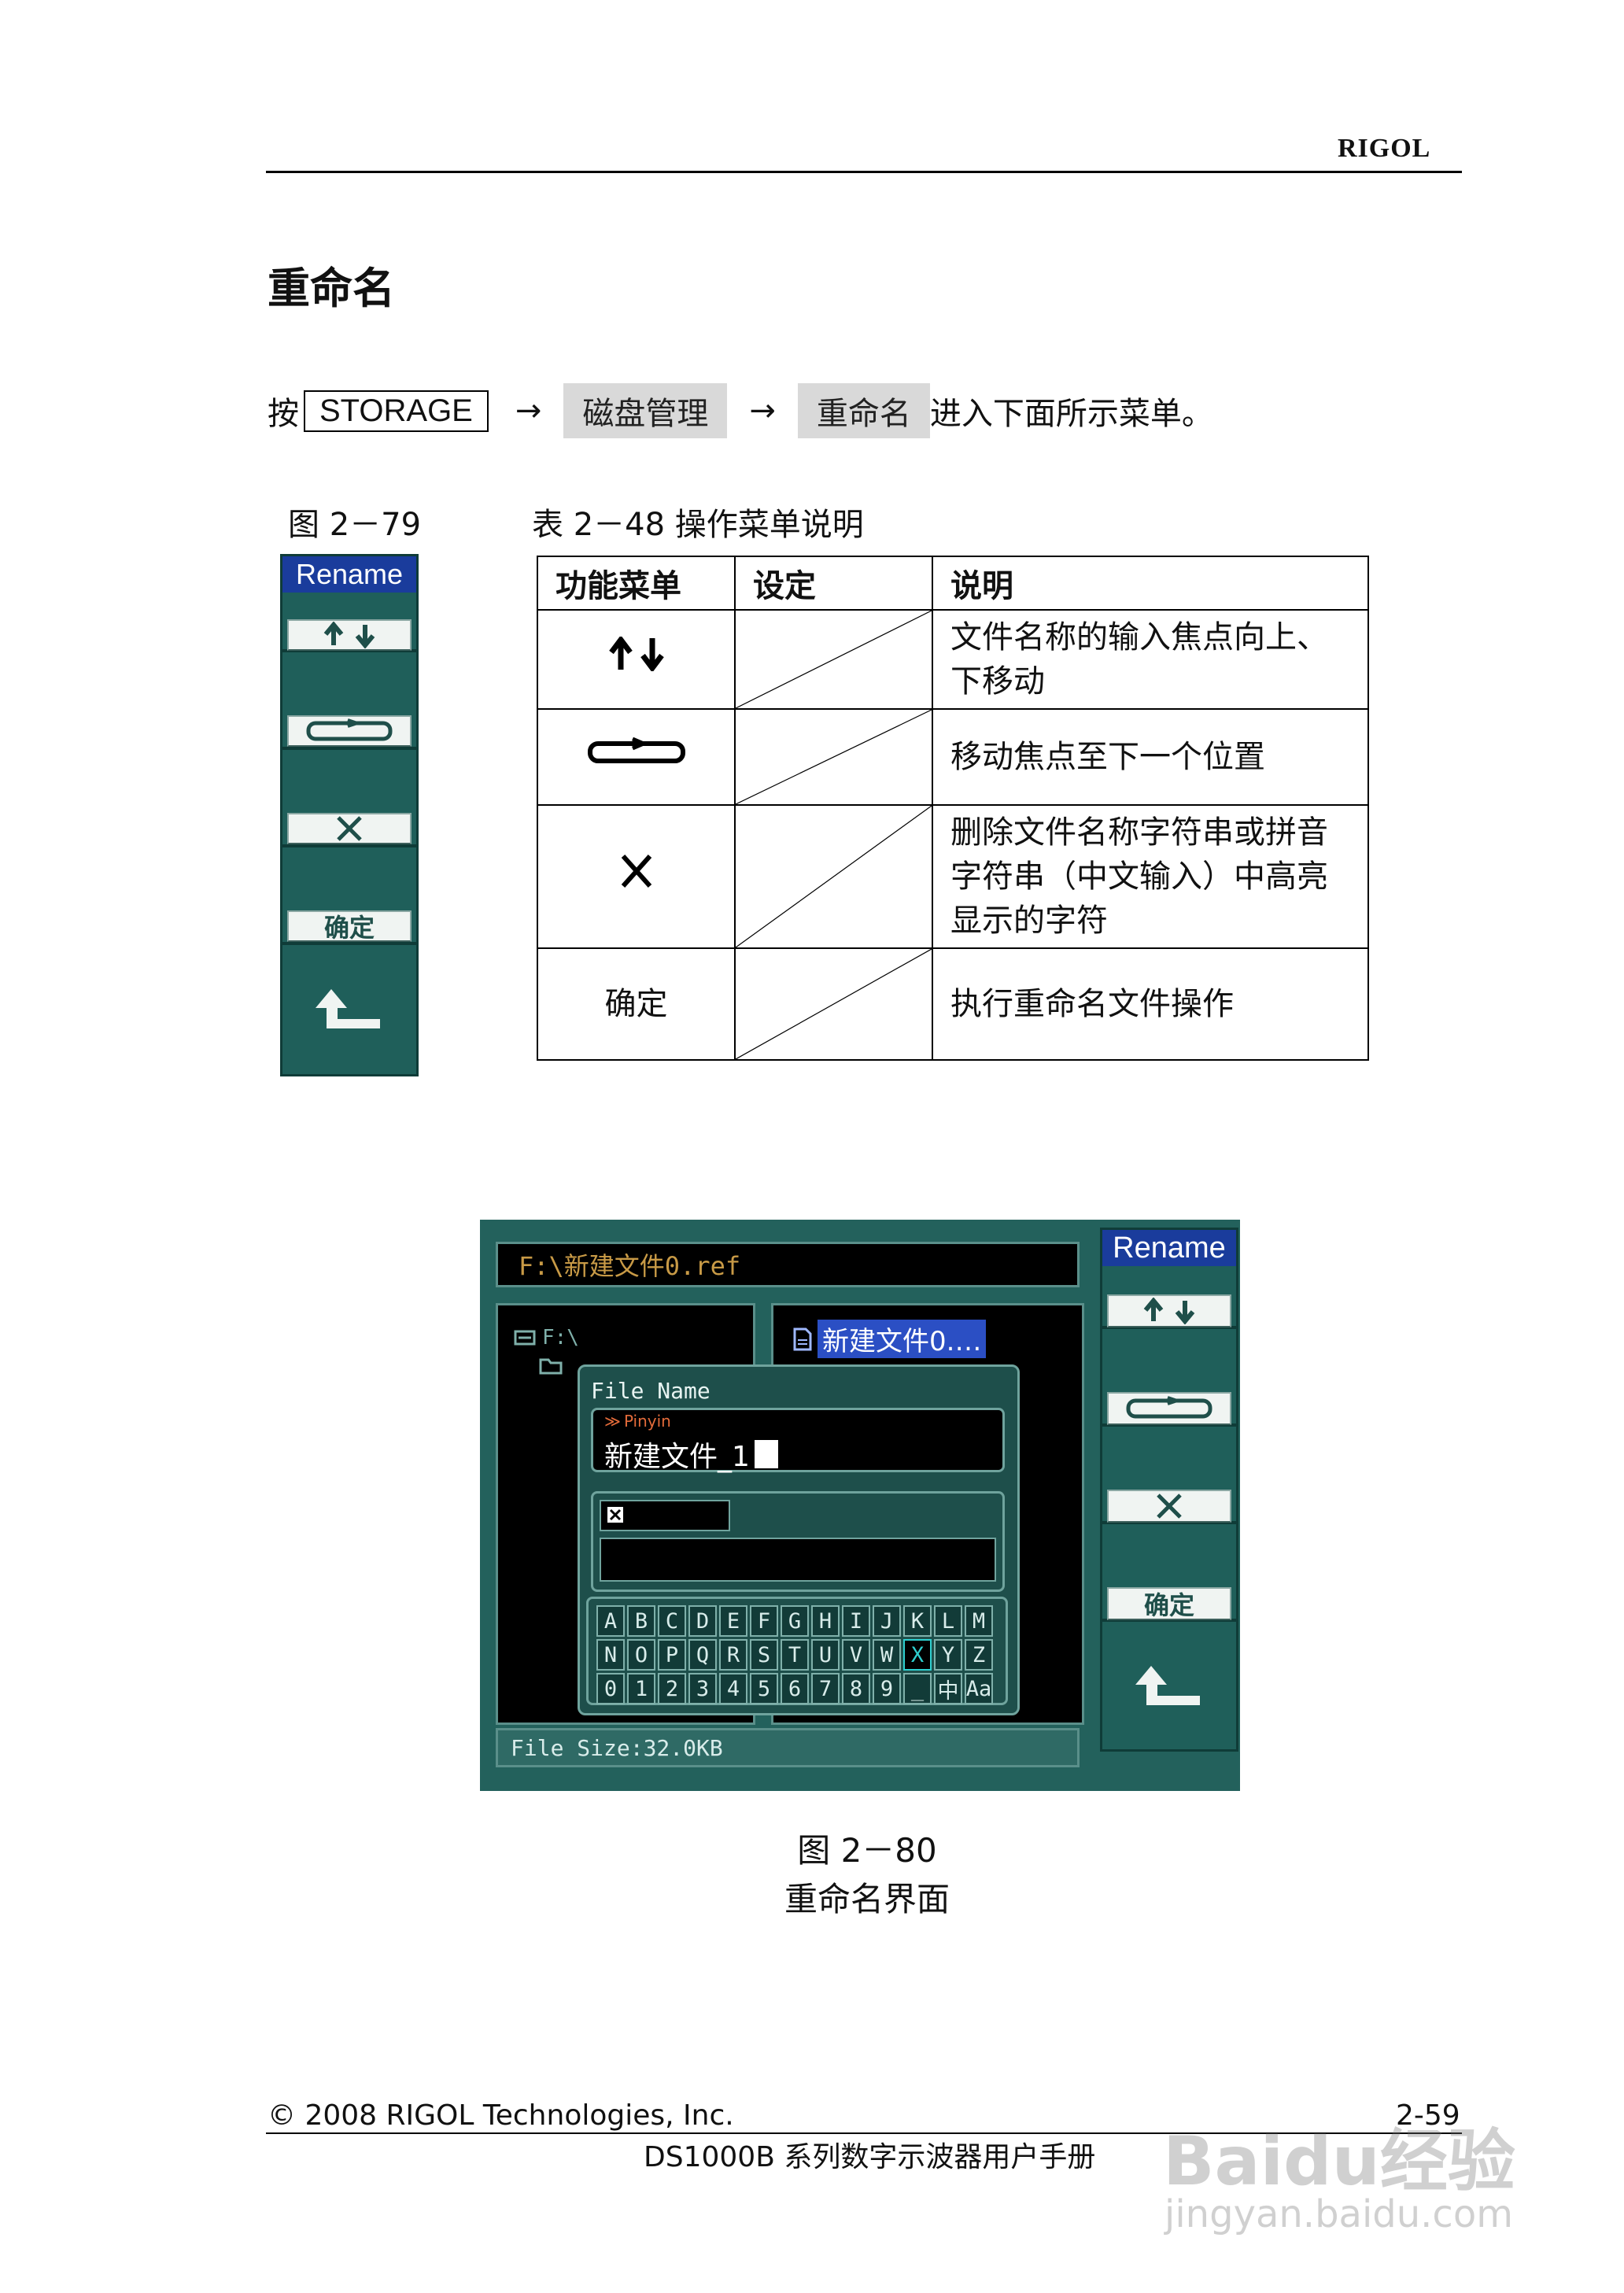  I want to click on keyboard-key: _, so click(917, 1689).